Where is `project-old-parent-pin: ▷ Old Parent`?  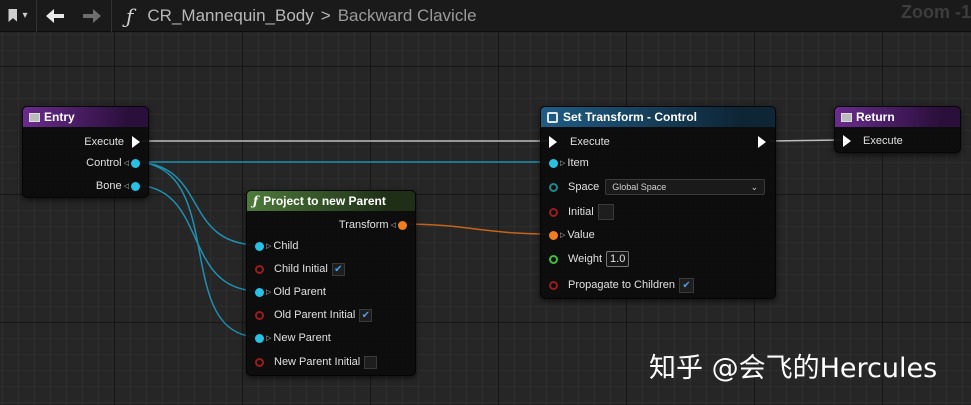 project-old-parent-pin: ▷ Old Parent is located at coordinates (290, 292).